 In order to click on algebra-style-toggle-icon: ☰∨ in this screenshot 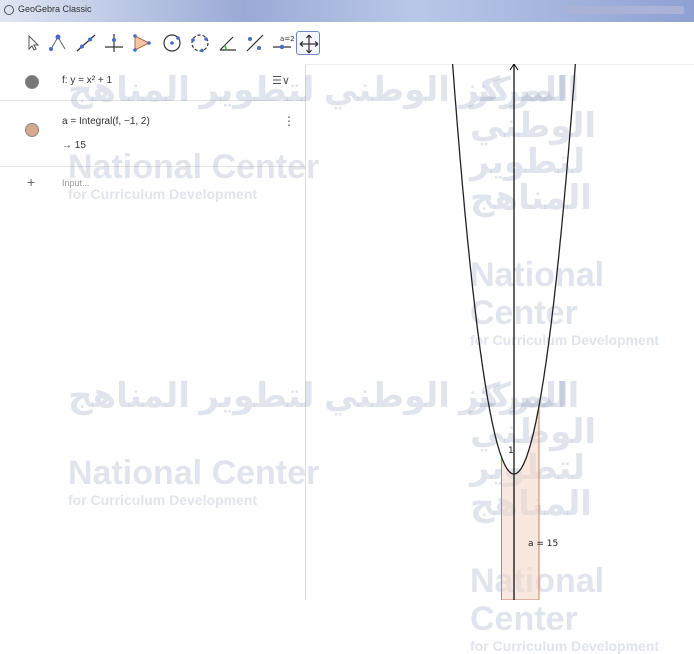, I will do `click(281, 80)`.